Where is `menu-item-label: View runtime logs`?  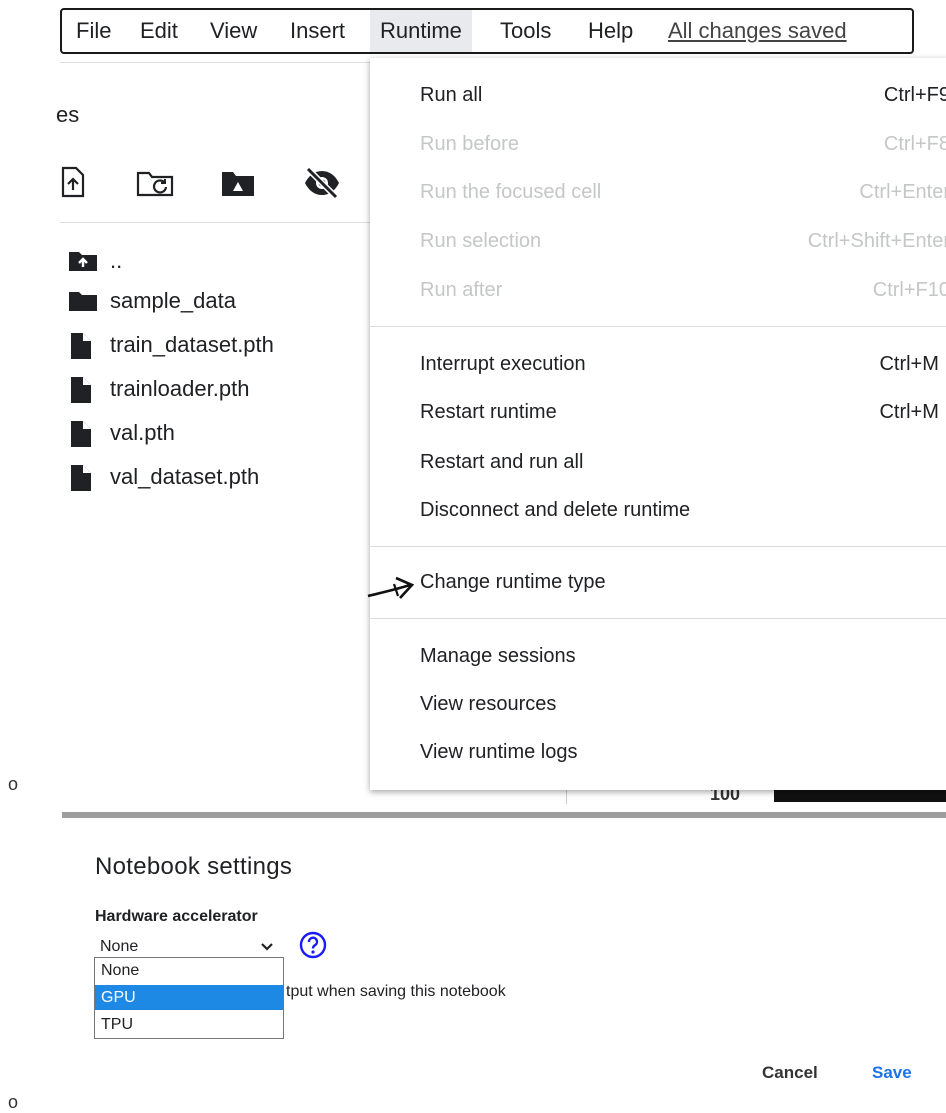
menu-item-label: View runtime logs is located at coordinates (499, 752).